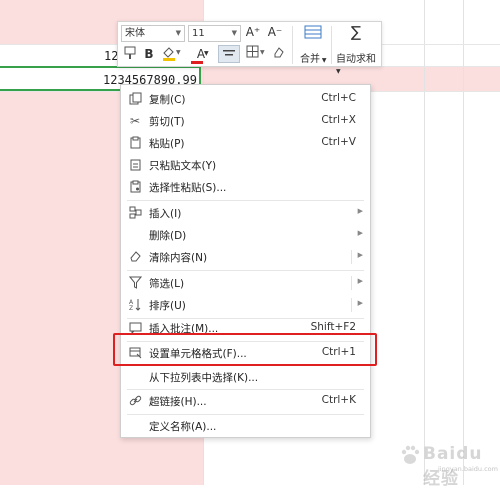  What do you see at coordinates (167, 122) in the screenshot?
I see `menu-item-label: 剪切(T)` at bounding box center [167, 122].